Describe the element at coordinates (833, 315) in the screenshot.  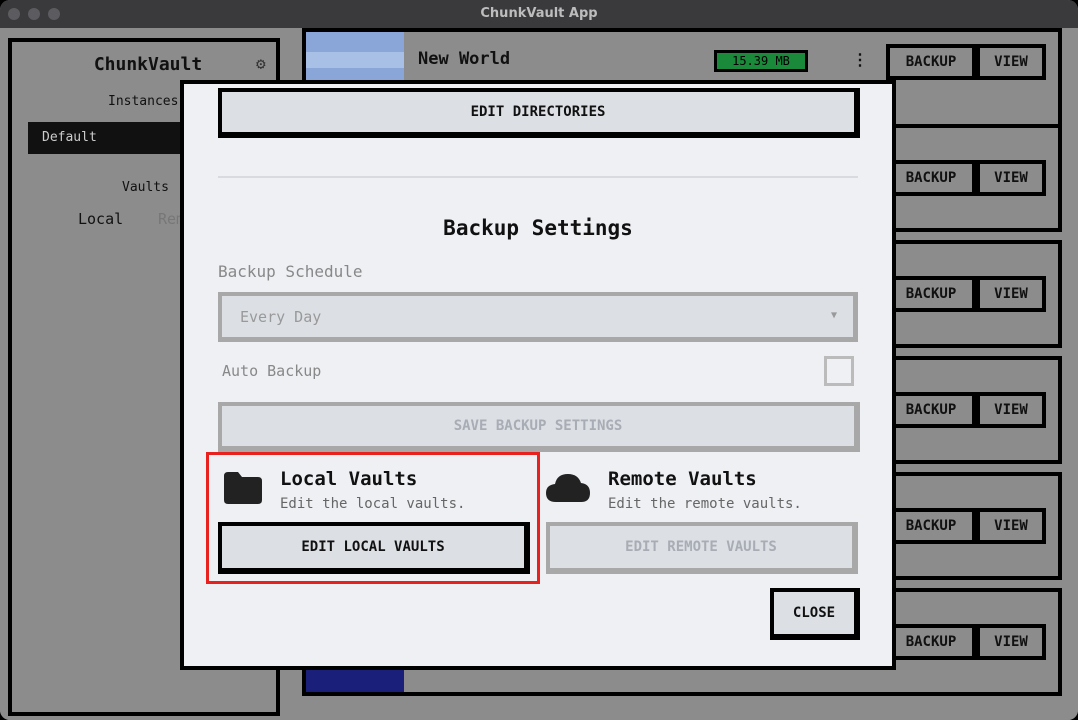
I see `chevron-down-icon: ▼` at that location.